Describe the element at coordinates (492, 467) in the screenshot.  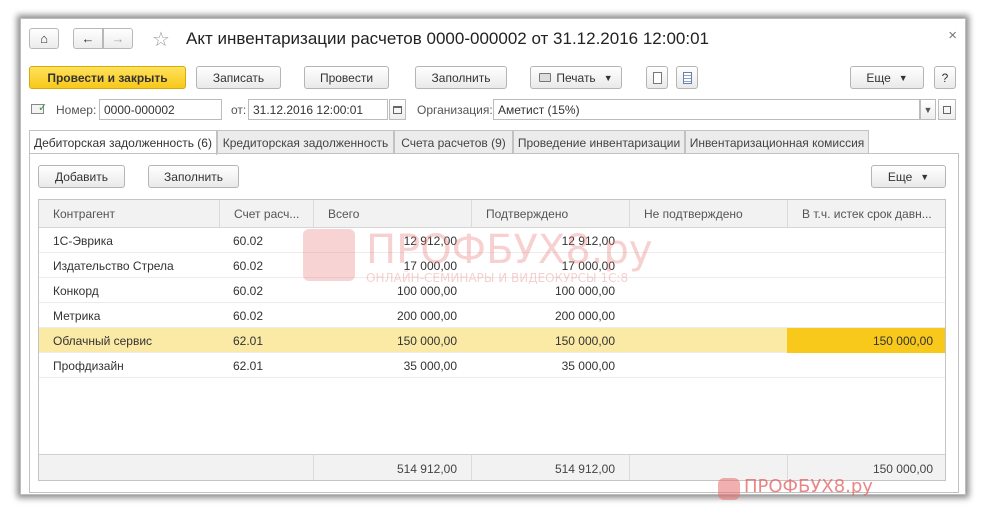
I see `table-footer-totals: 514 912,00 514 912,00 150 000,00` at that location.